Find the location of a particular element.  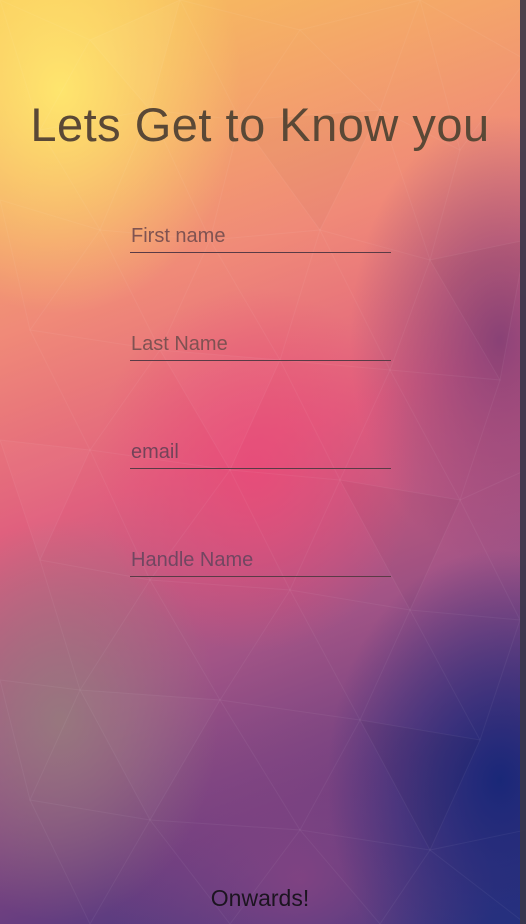

screen-edge is located at coordinates (523, 462).